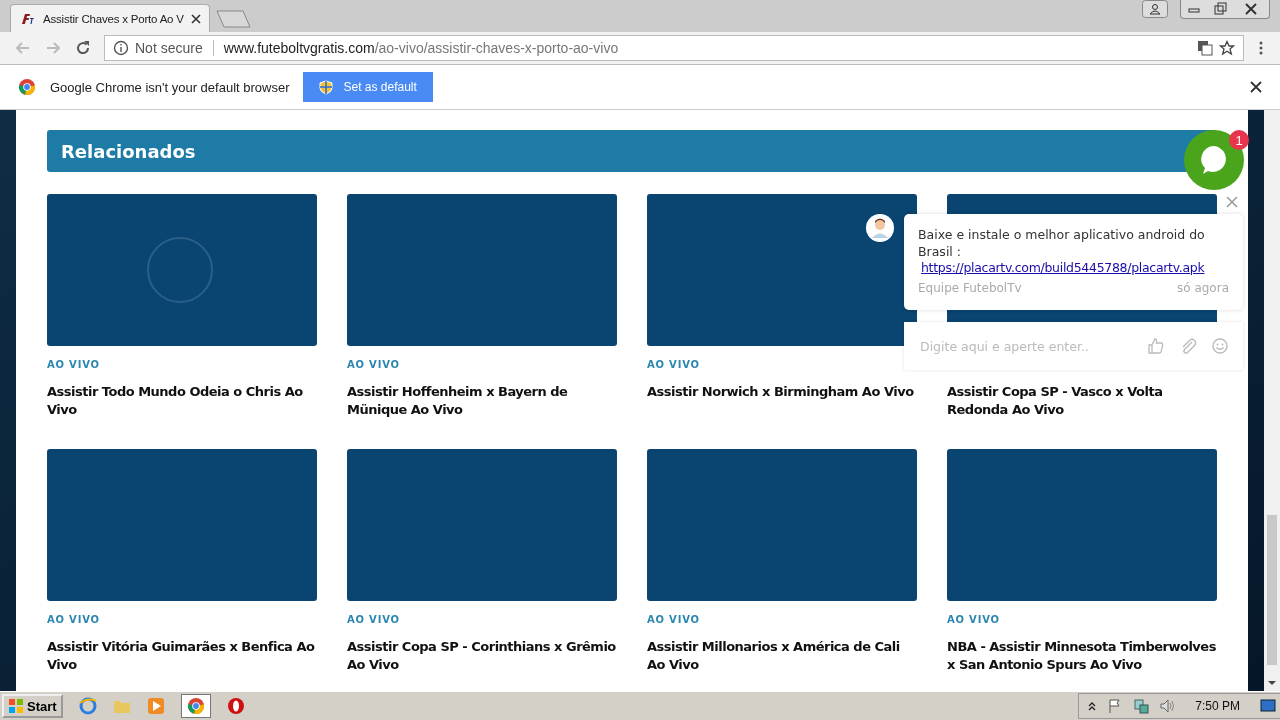 The width and height of the screenshot is (1280, 720). What do you see at coordinates (27, 87) in the screenshot?
I see `chrome-logo-icon` at bounding box center [27, 87].